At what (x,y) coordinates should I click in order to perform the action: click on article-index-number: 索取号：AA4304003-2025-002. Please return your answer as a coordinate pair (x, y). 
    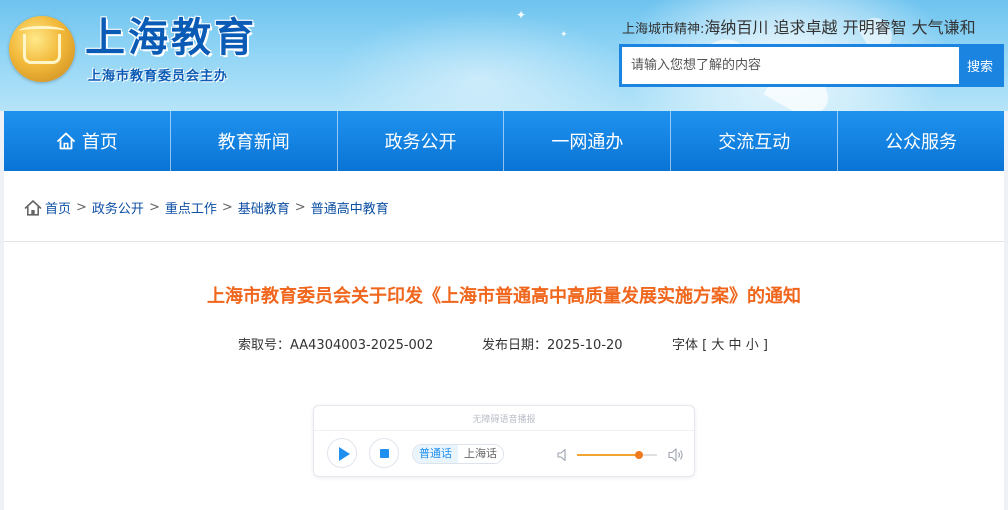
    Looking at the image, I should click on (335, 343).